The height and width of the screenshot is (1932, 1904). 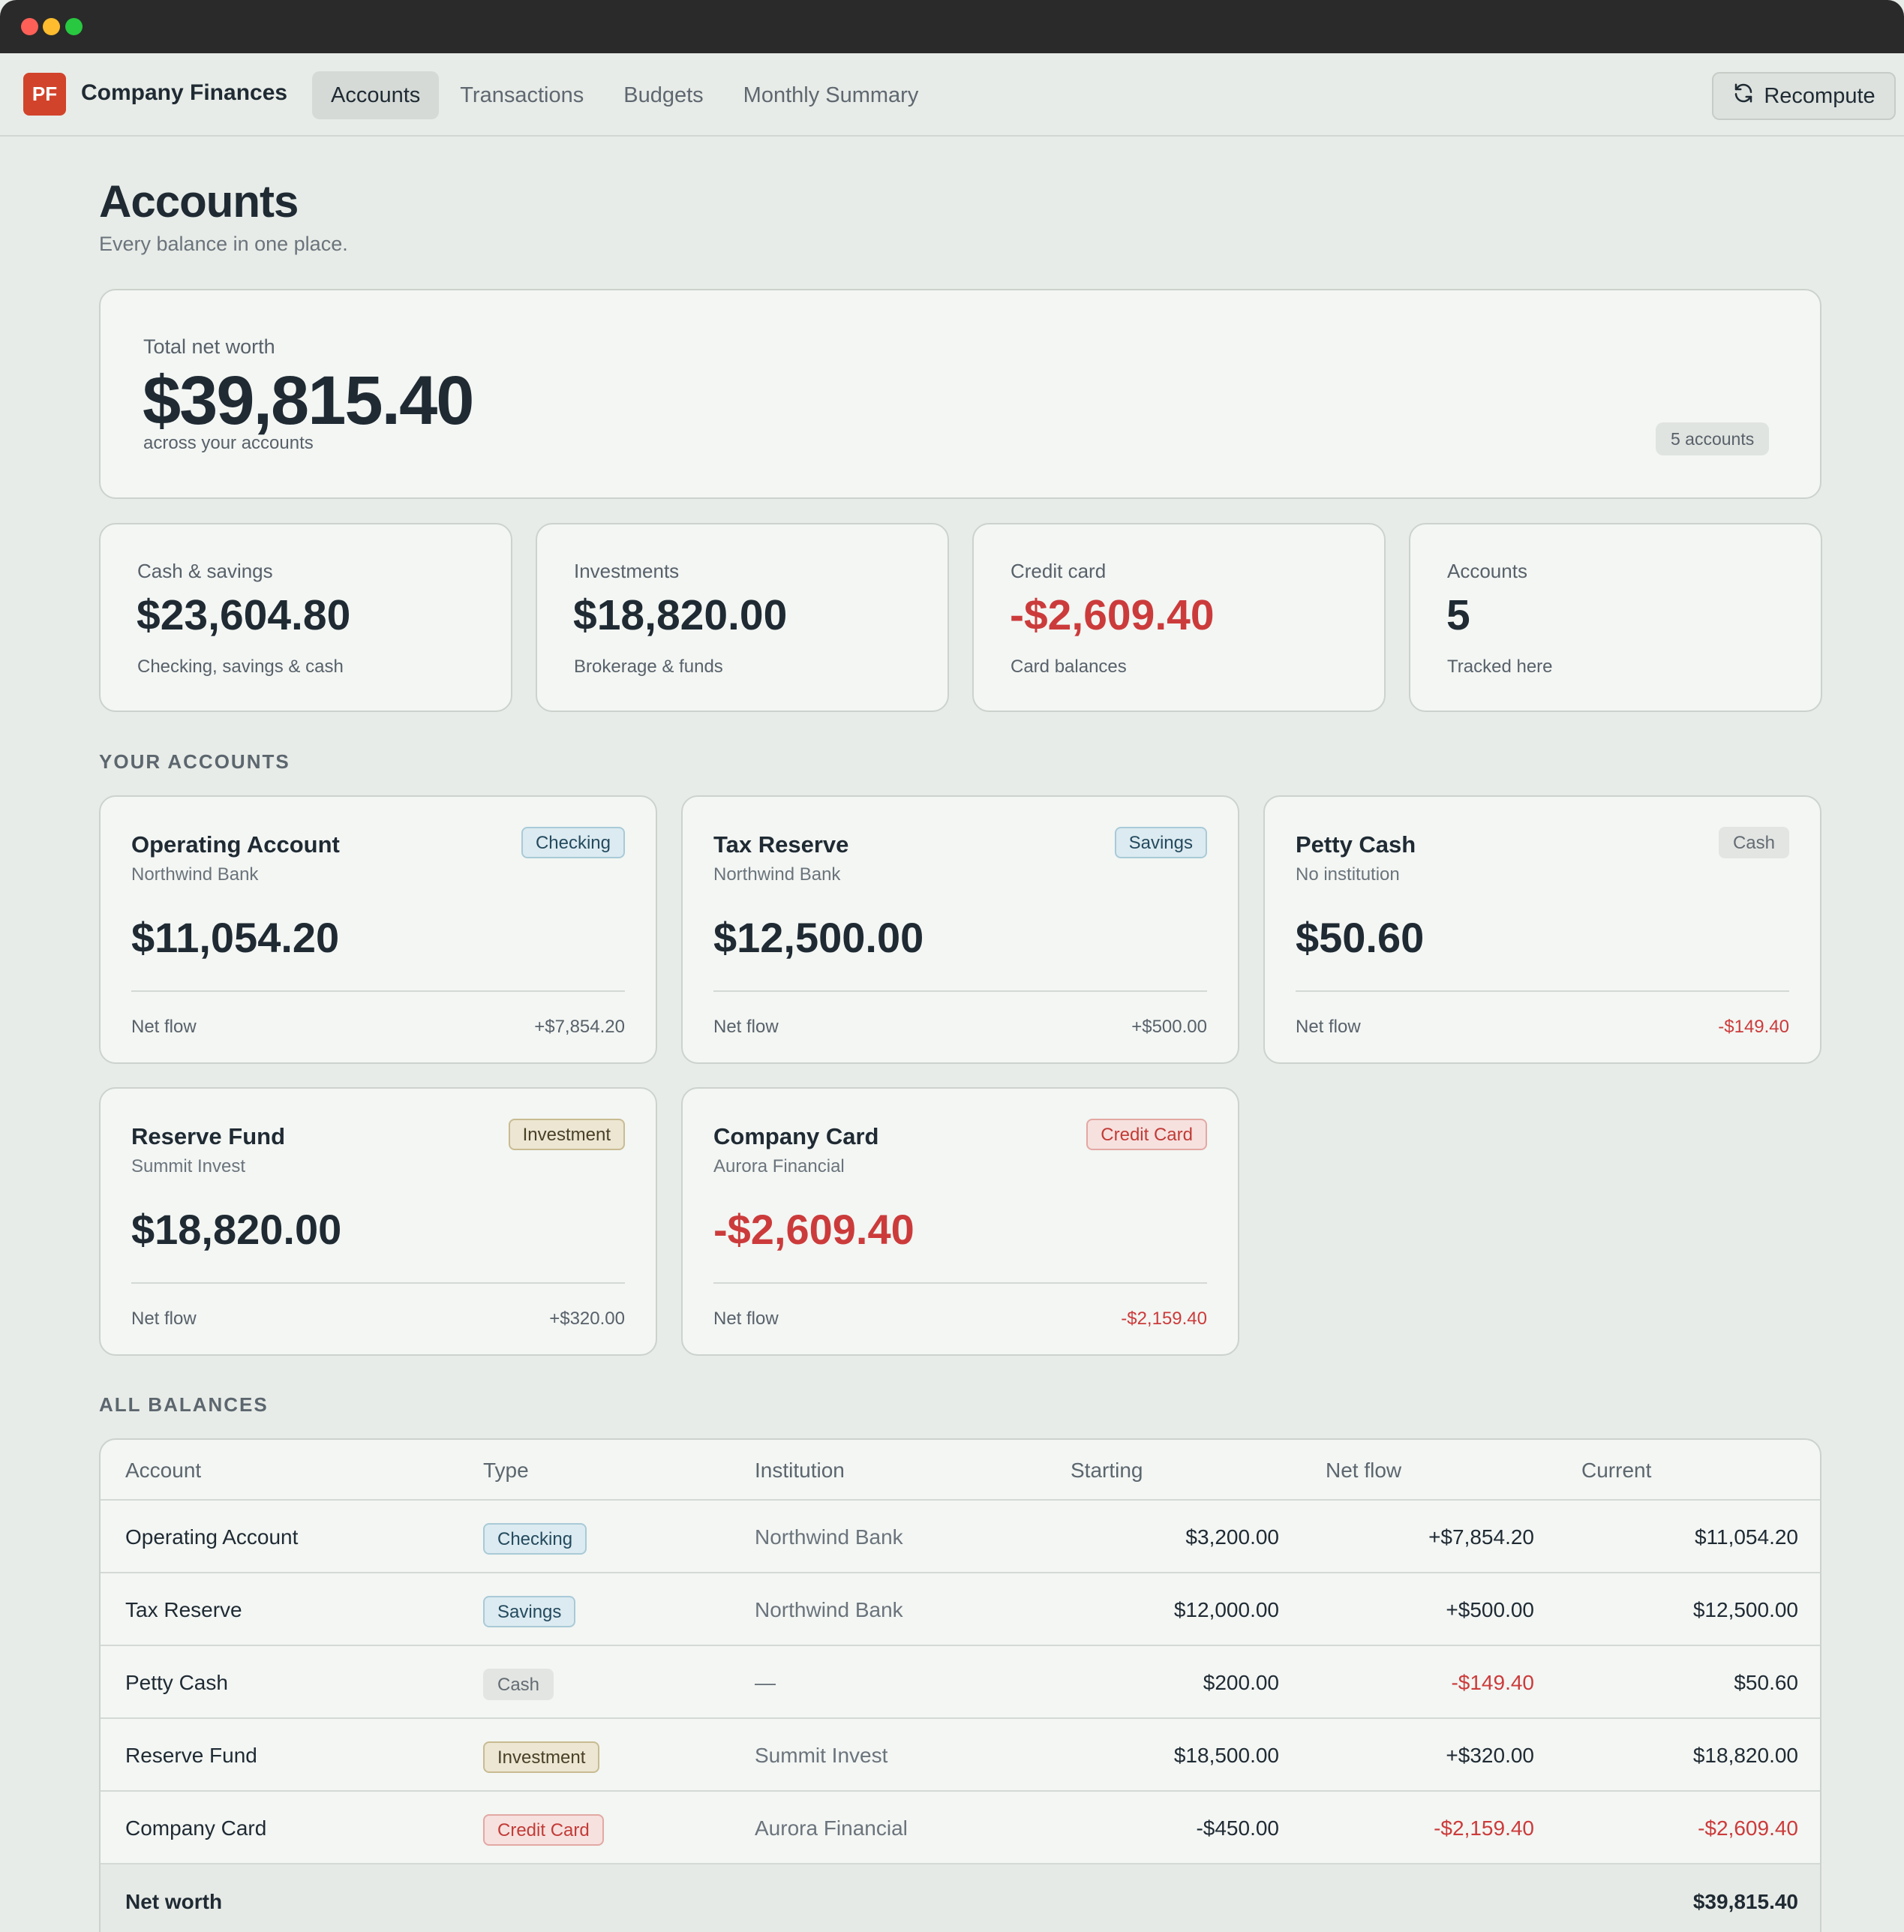 What do you see at coordinates (1615, 617) in the screenshot?
I see `stat-card-accounts: Accounts 5 Tracked here` at bounding box center [1615, 617].